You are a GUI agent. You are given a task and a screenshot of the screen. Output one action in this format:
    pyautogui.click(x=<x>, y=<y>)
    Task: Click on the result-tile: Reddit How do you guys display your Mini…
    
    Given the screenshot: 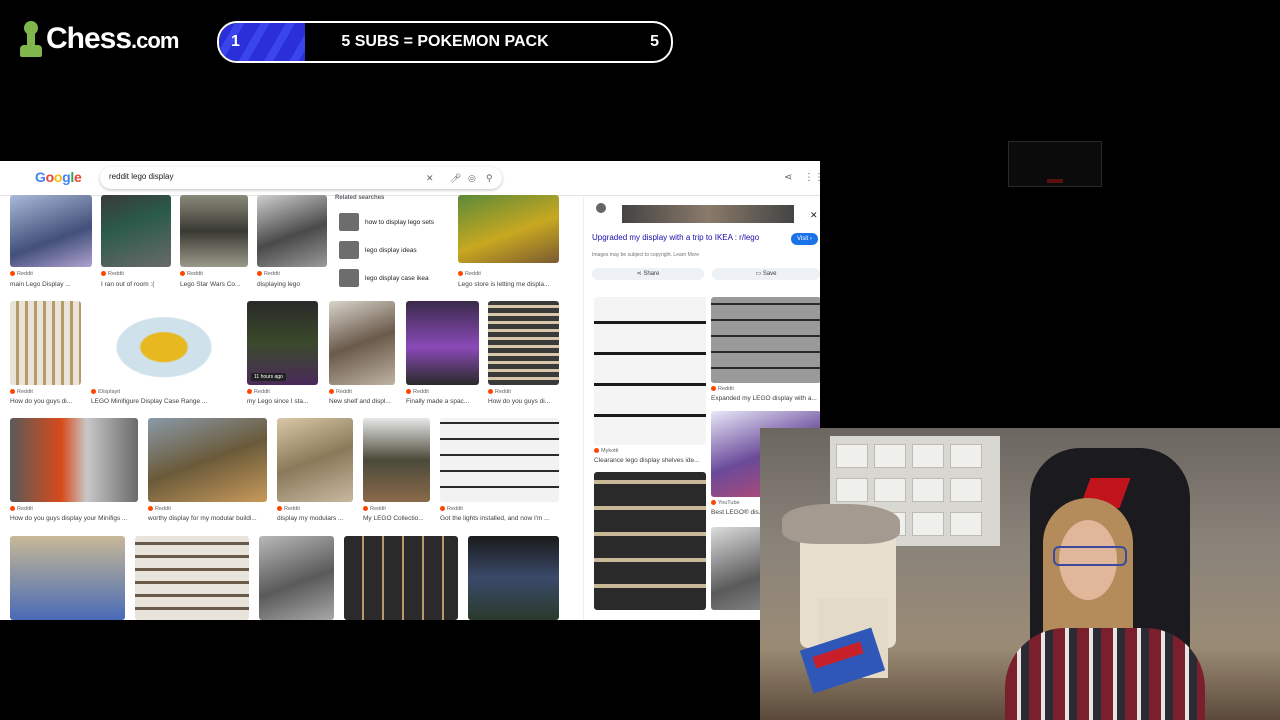 What is the action you would take?
    pyautogui.click(x=74, y=471)
    